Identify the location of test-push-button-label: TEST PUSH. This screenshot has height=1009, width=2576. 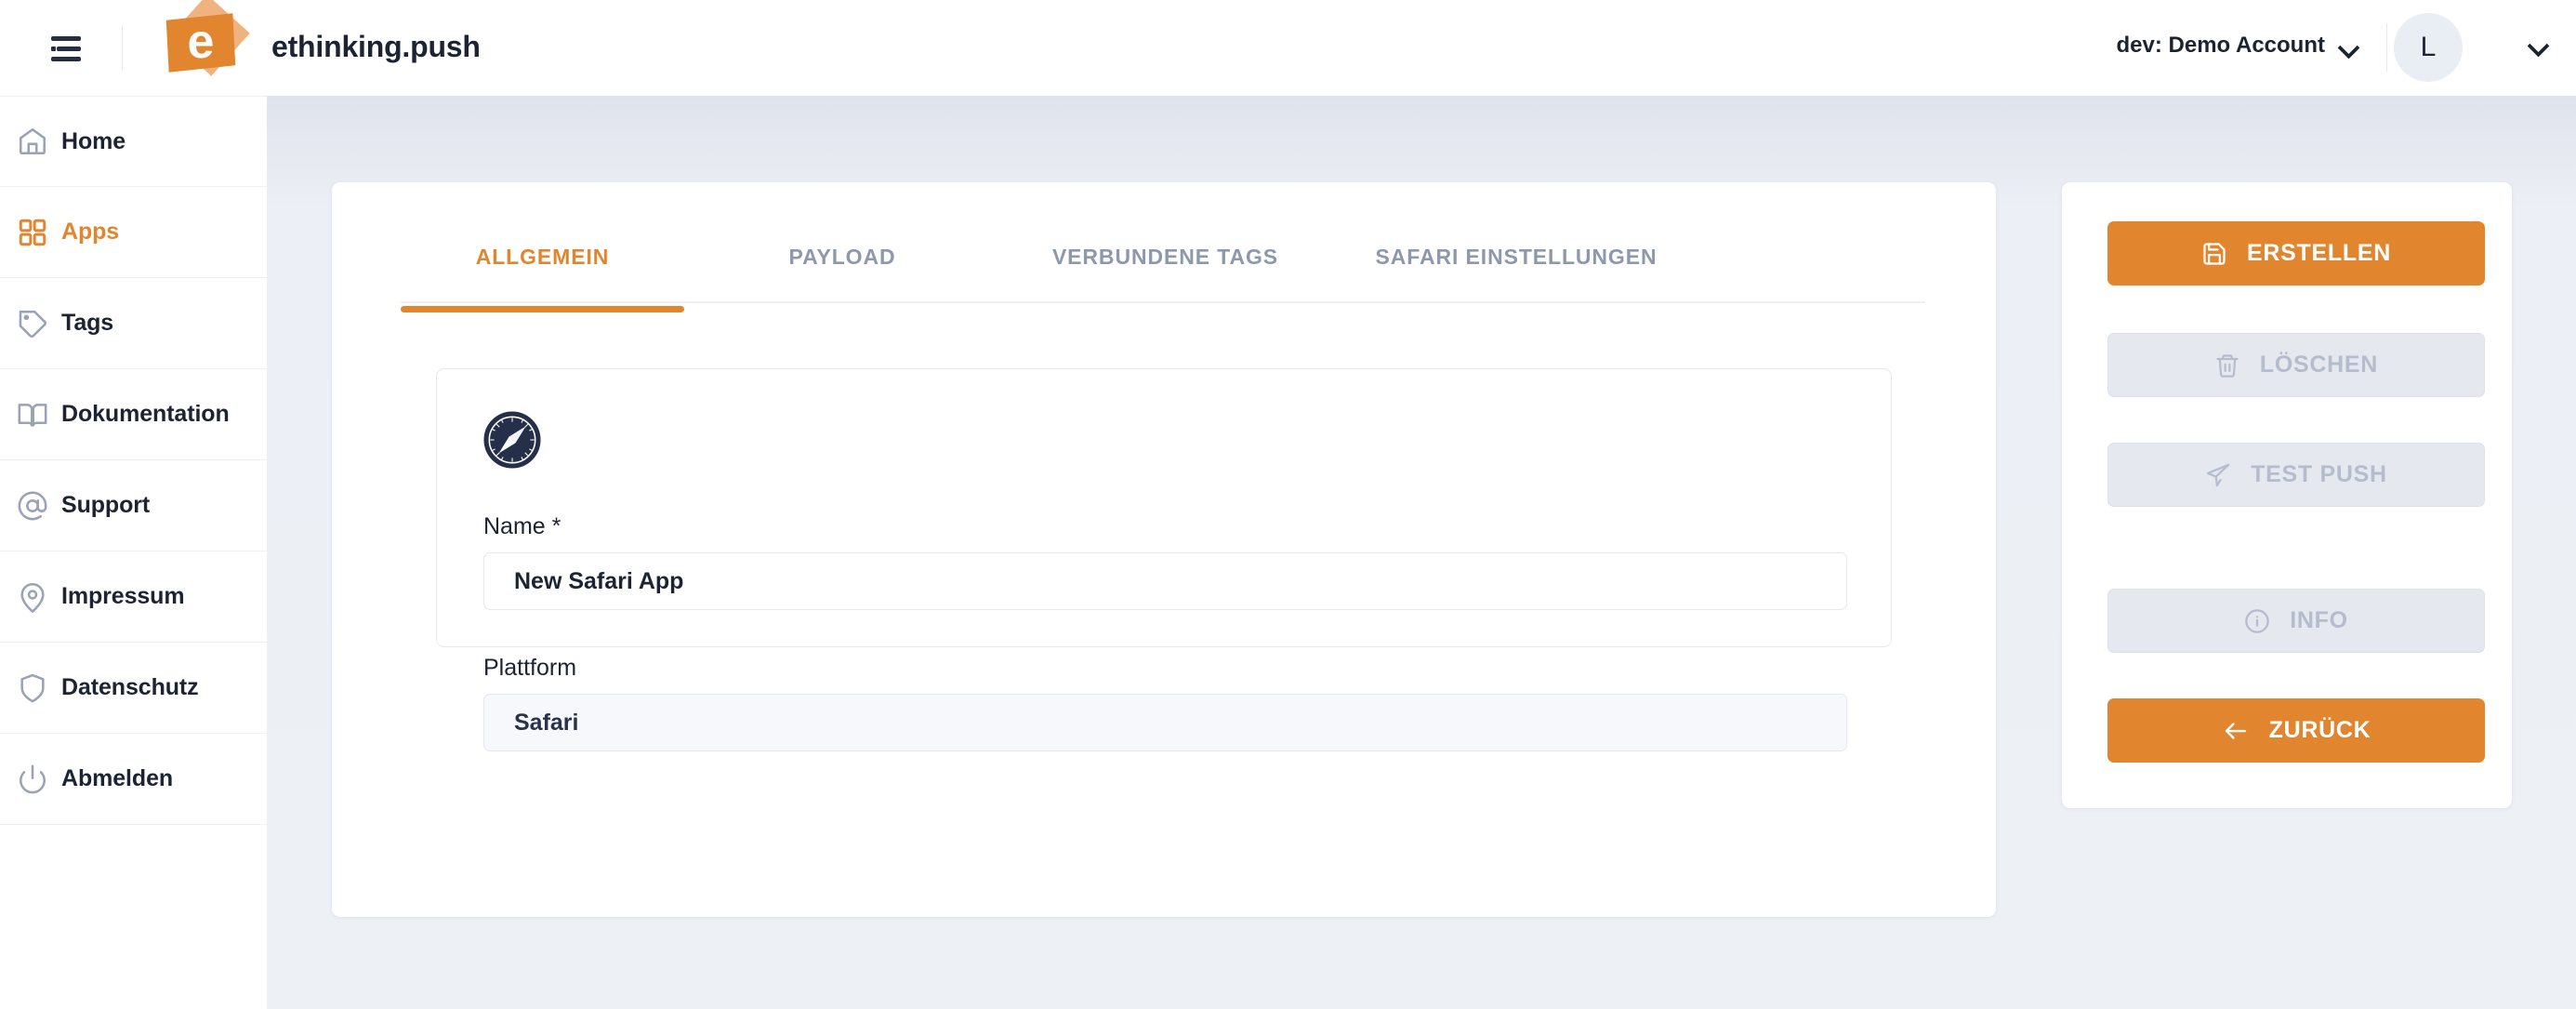
(2319, 474).